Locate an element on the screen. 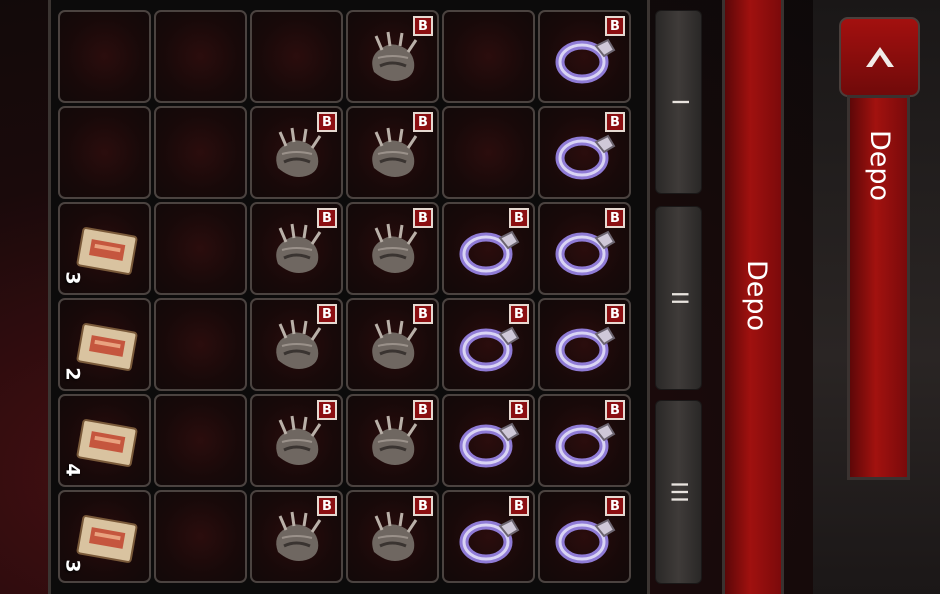 The width and height of the screenshot is (940, 594). tab-page-2: II is located at coordinates (678, 298).